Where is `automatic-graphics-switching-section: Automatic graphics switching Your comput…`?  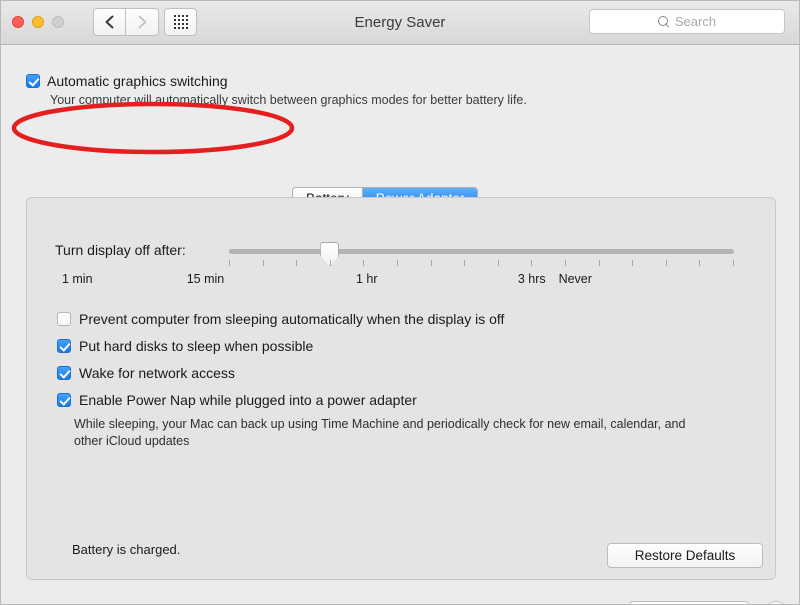
automatic-graphics-switching-section: Automatic graphics switching Your comput… is located at coordinates (276, 90).